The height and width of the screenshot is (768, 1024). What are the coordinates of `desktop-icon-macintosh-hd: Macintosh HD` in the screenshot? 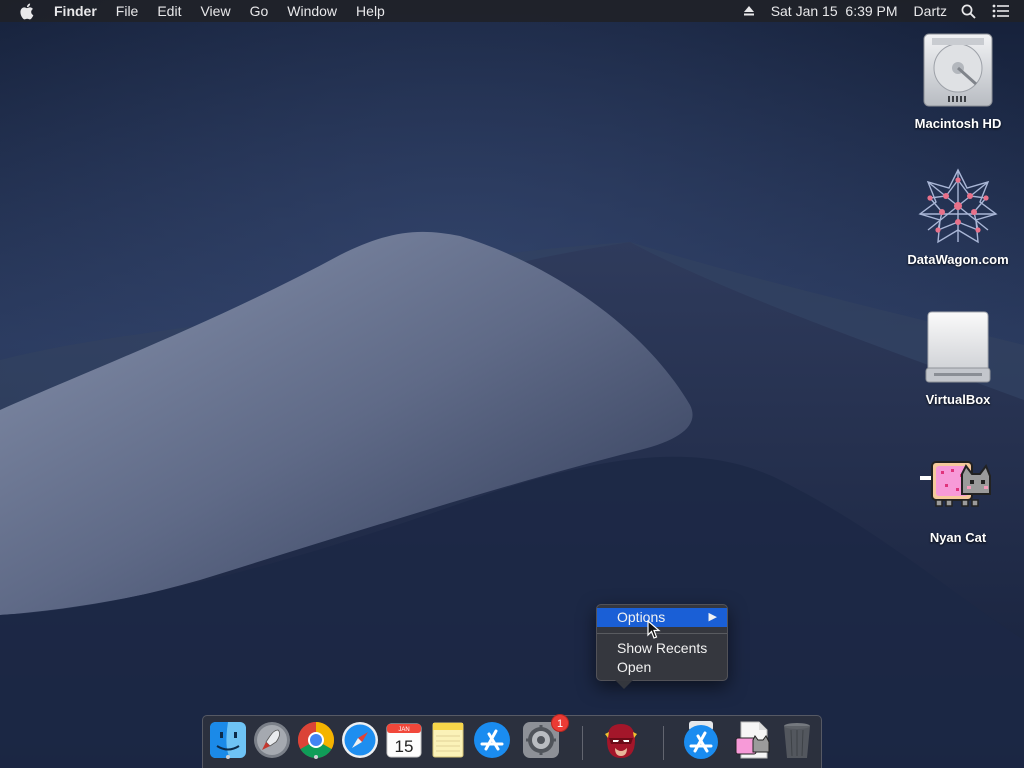 It's located at (958, 80).